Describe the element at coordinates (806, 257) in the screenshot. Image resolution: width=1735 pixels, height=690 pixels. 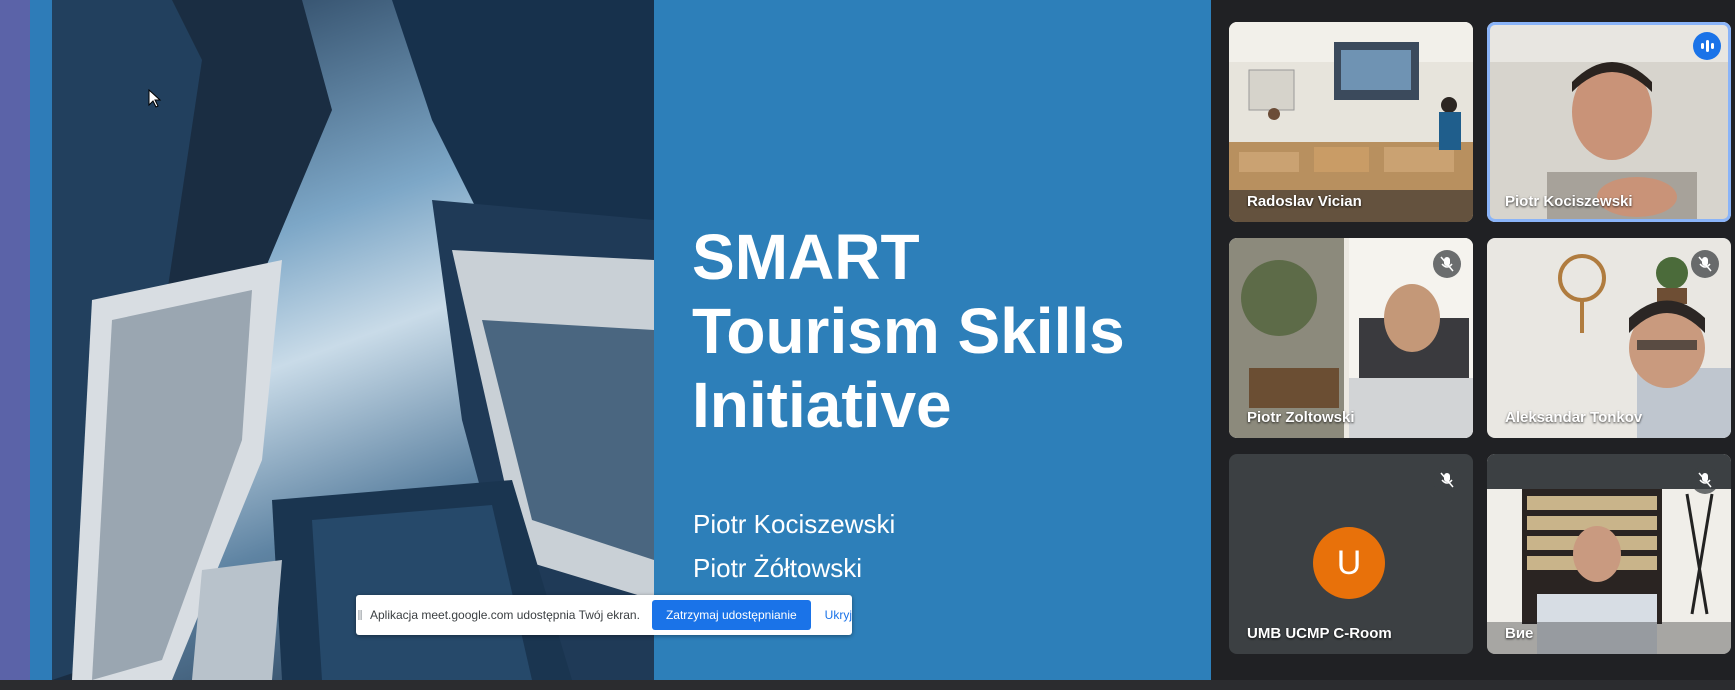
I see `slide-title-line: SMART` at that location.